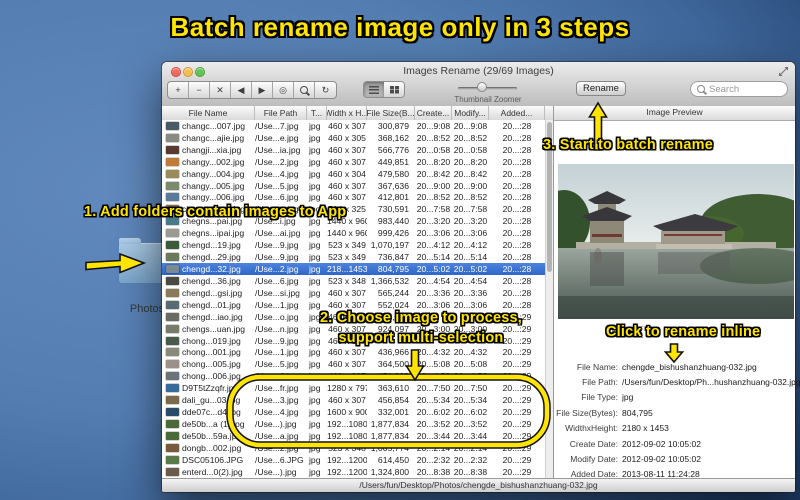 This screenshot has height=500, width=800. Describe the element at coordinates (347, 245) in the screenshot. I see `cell-dim: 523 x 349` at that location.